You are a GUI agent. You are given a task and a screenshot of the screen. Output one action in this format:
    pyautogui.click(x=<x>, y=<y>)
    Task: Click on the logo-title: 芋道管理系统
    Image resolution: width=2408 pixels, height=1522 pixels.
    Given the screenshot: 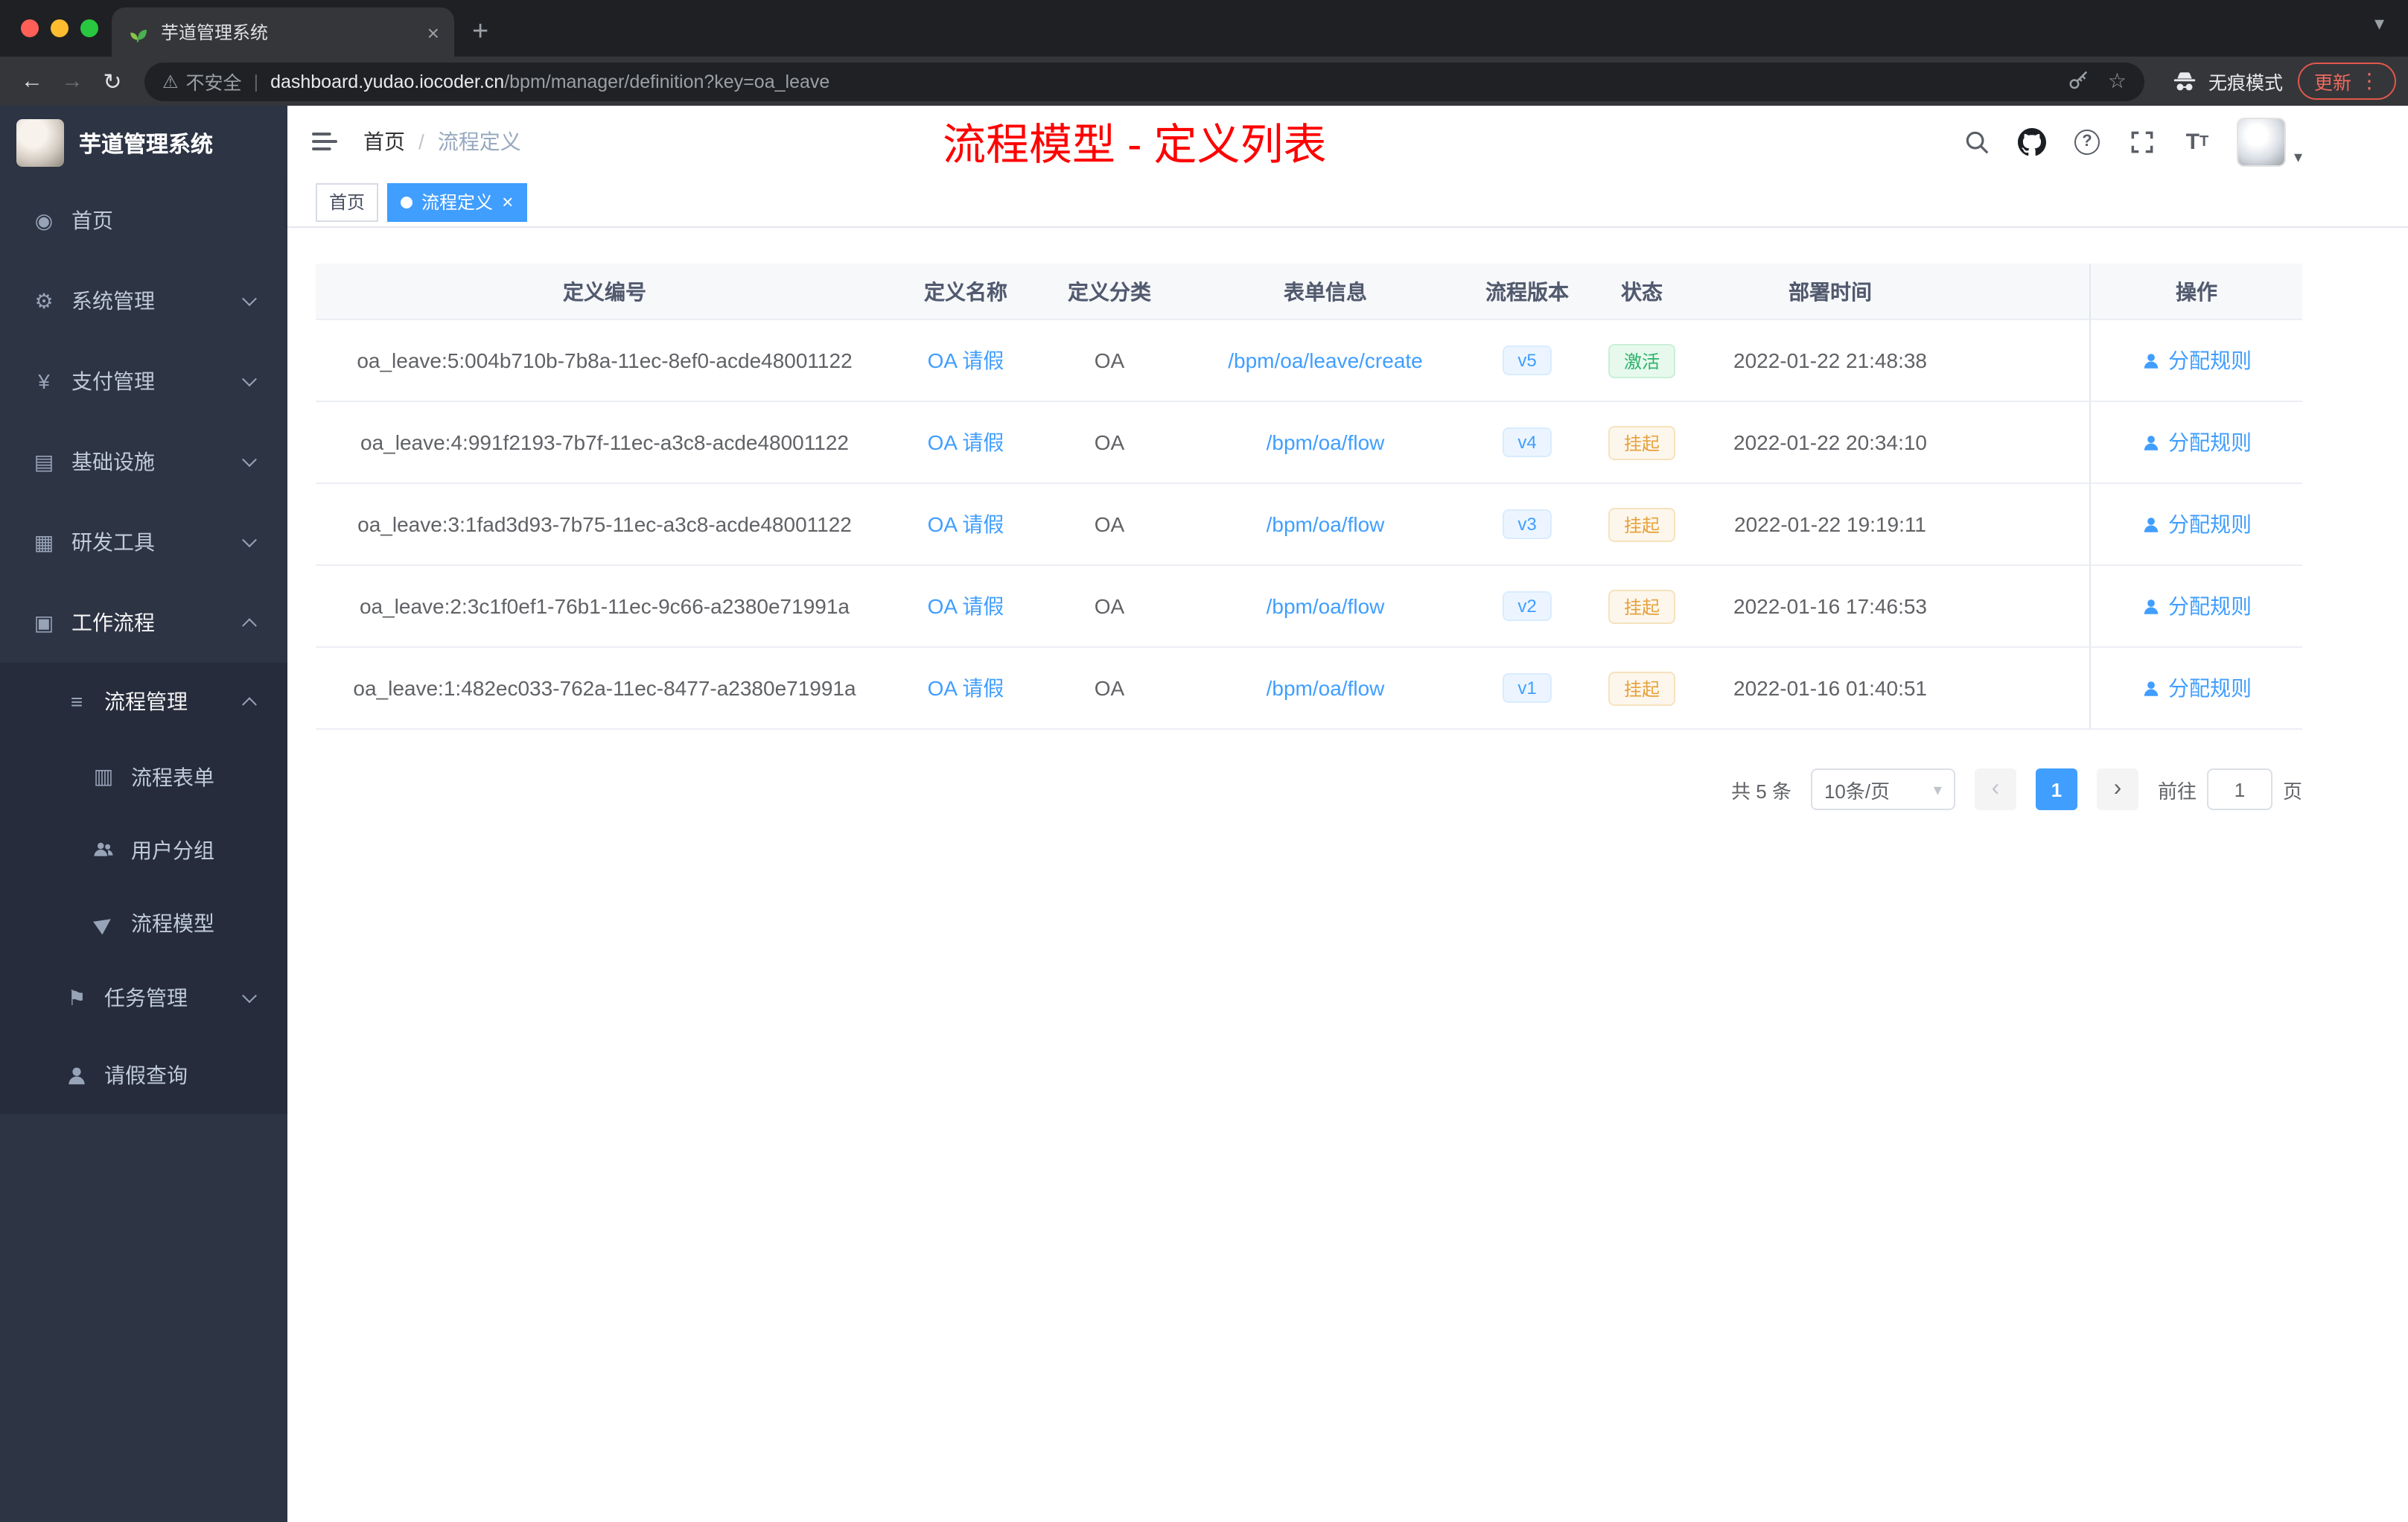 What is the action you would take?
    pyautogui.click(x=146, y=144)
    